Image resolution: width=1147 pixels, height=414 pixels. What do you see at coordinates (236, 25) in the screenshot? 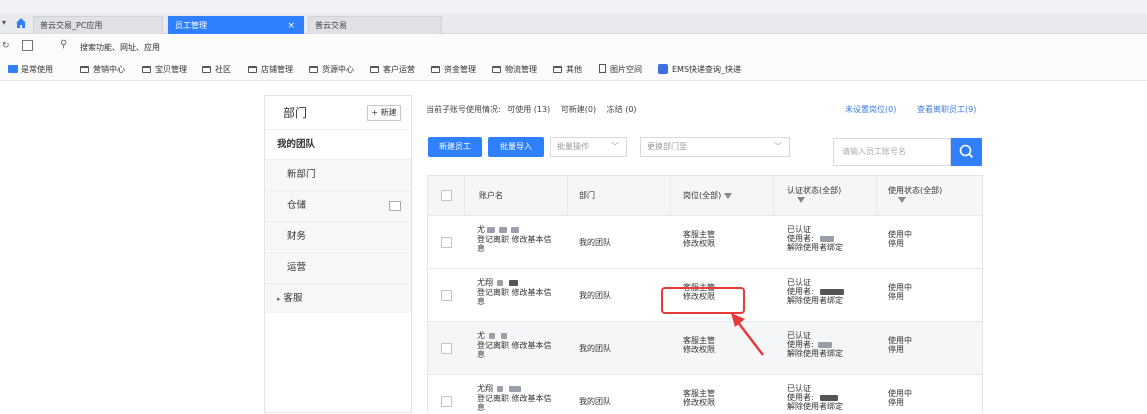
I see `tab-employee-management: 员工管理 ×` at bounding box center [236, 25].